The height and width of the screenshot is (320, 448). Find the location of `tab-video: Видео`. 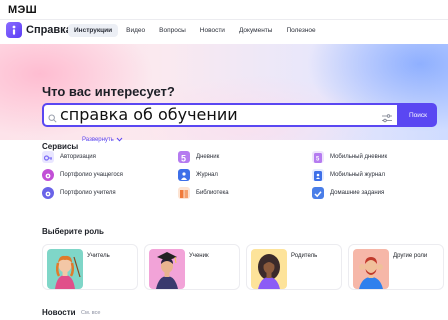

tab-video: Видео is located at coordinates (135, 30).